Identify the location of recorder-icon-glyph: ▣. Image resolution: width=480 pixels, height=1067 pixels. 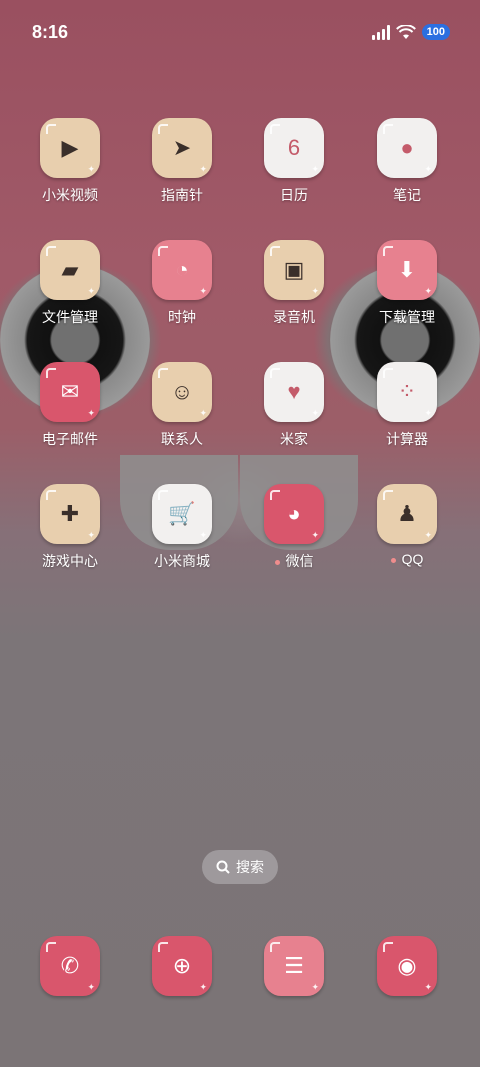
(294, 269).